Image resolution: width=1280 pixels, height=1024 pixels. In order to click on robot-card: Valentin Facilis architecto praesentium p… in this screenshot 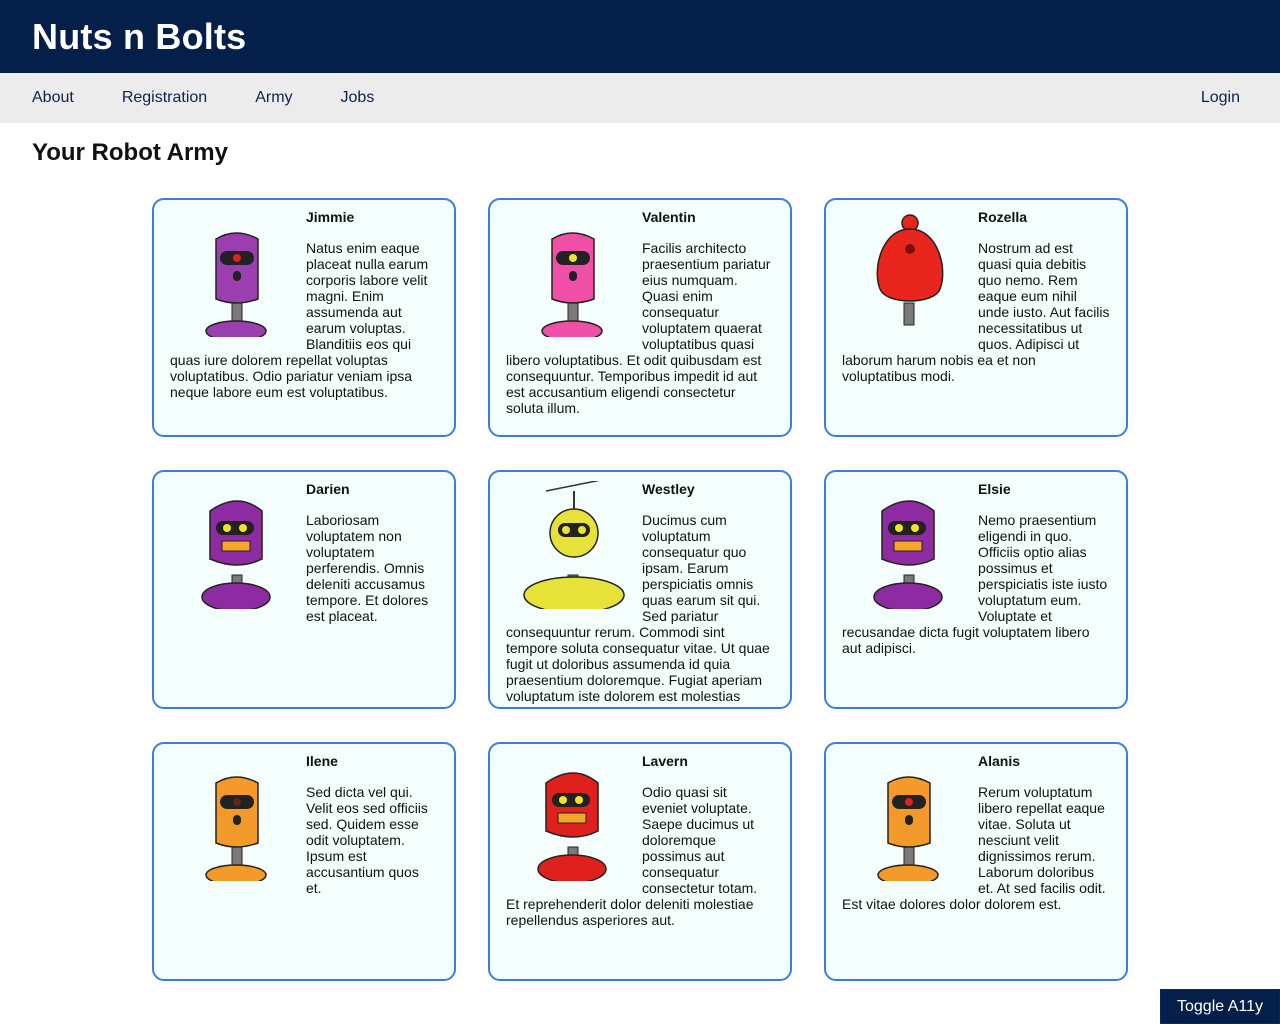, I will do `click(640, 317)`.